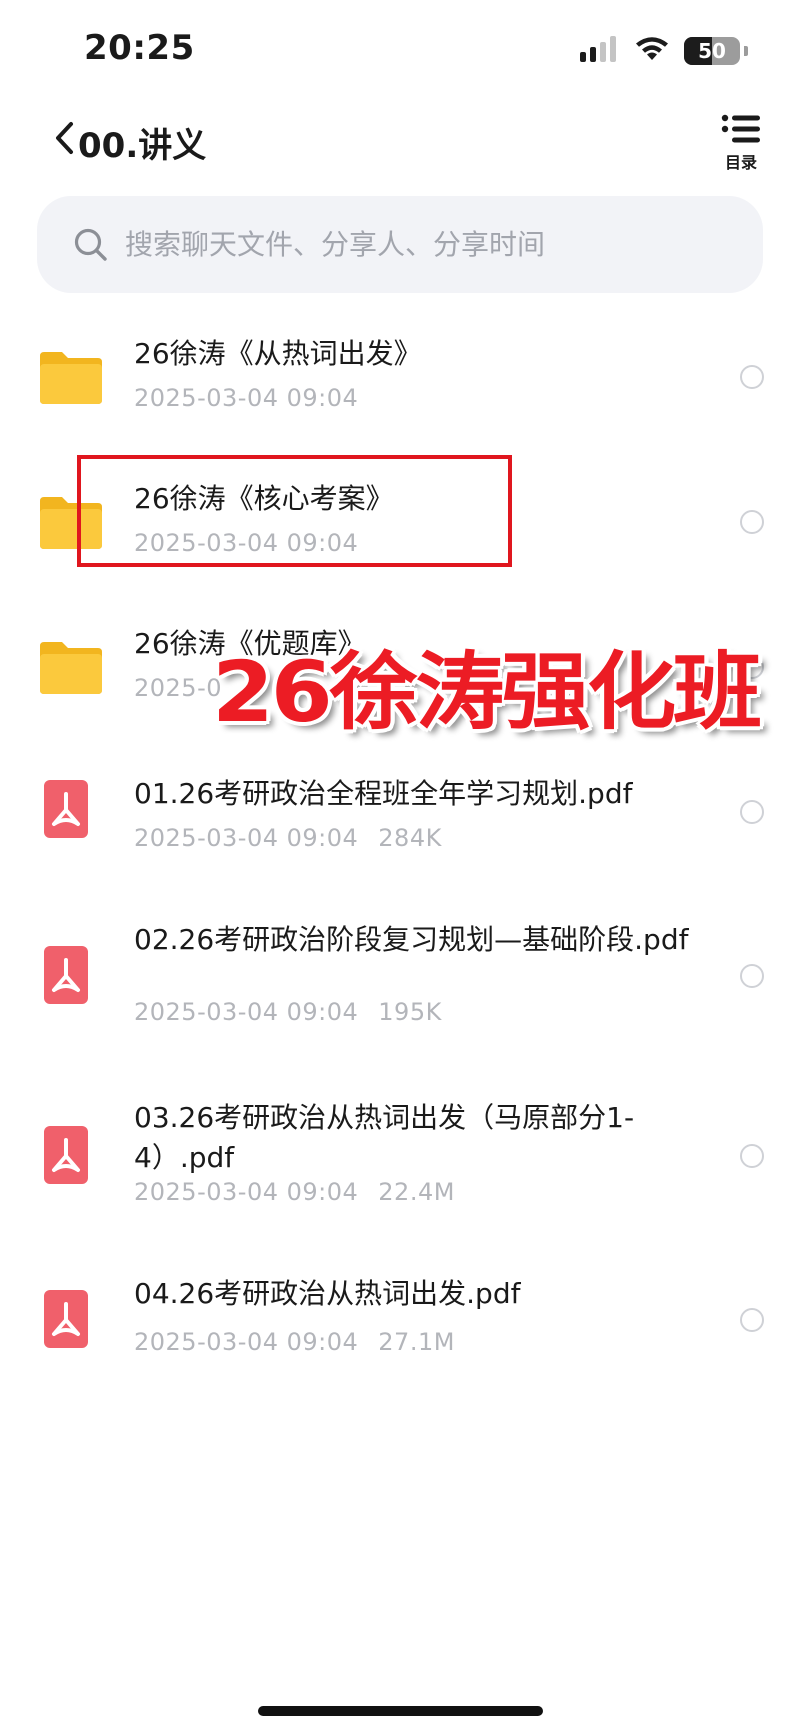 The image size is (800, 1731). I want to click on file-size: 195K, so click(410, 1012).